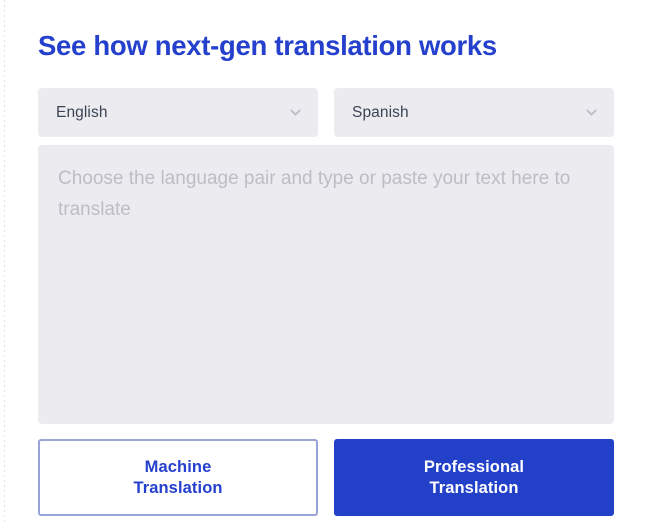 The image size is (650, 524). What do you see at coordinates (326, 112) in the screenshot?
I see `language-pair-row: English Spanish` at bounding box center [326, 112].